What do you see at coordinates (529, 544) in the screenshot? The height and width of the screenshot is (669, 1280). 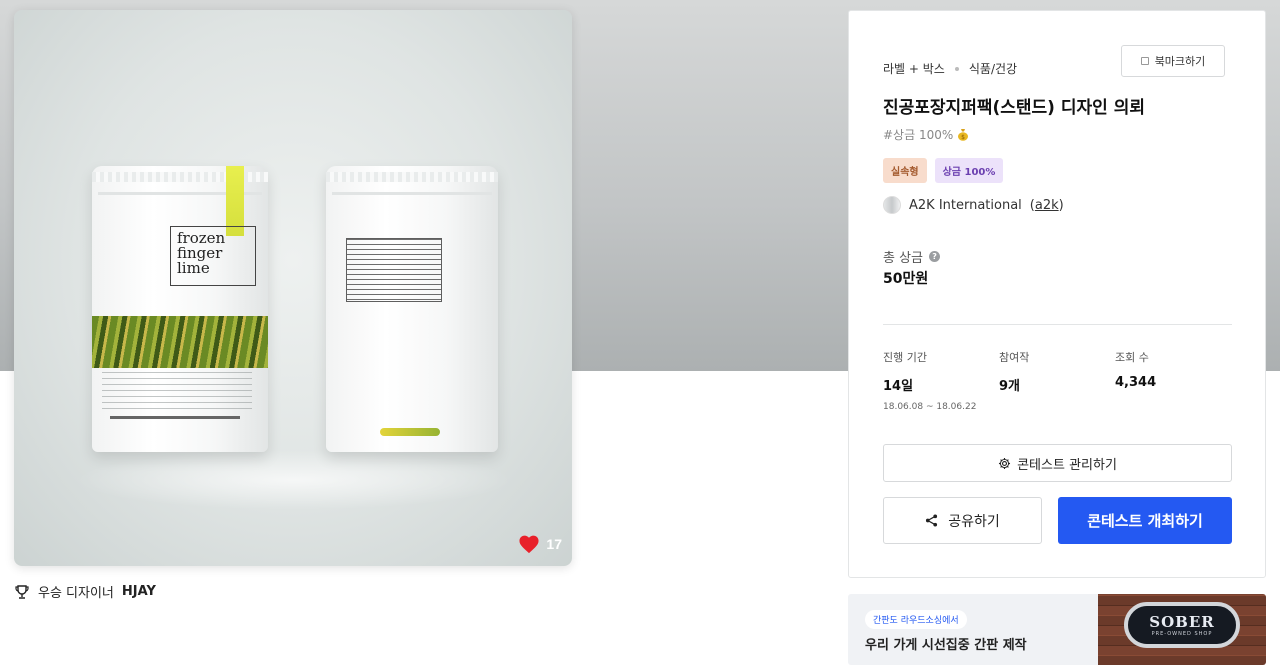 I see `heart-icon` at bounding box center [529, 544].